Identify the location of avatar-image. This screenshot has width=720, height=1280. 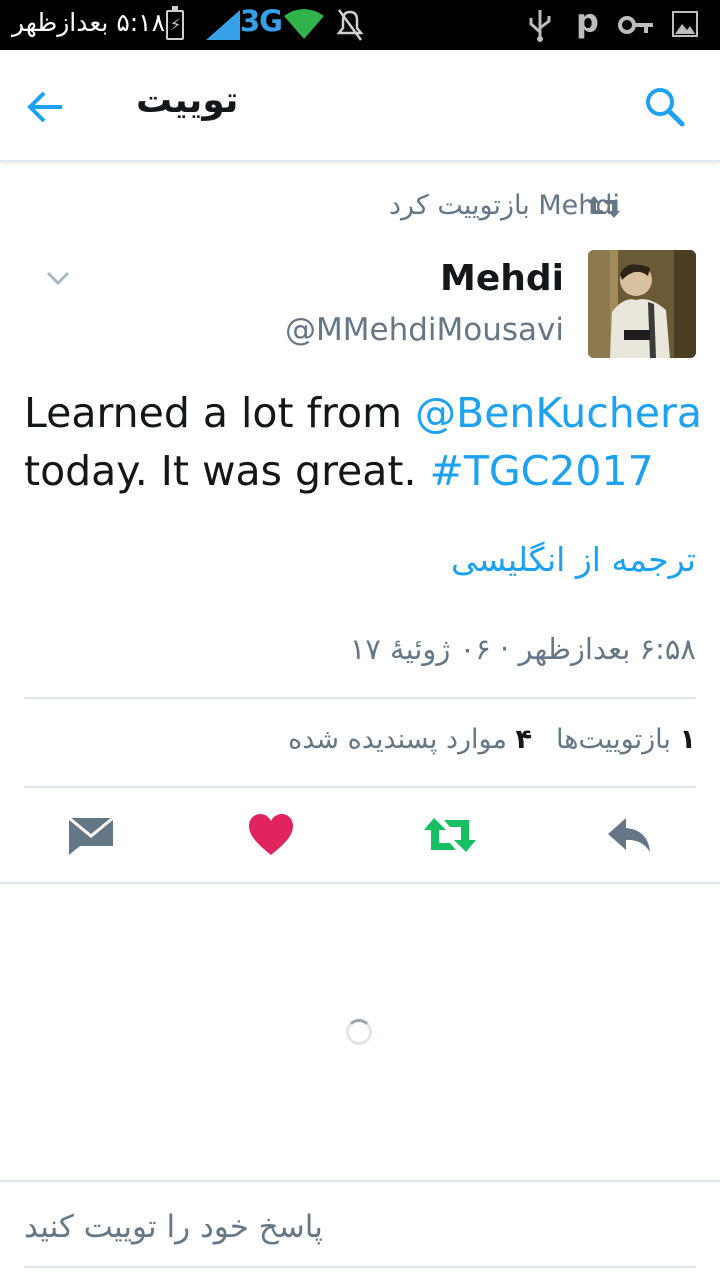
(642, 304).